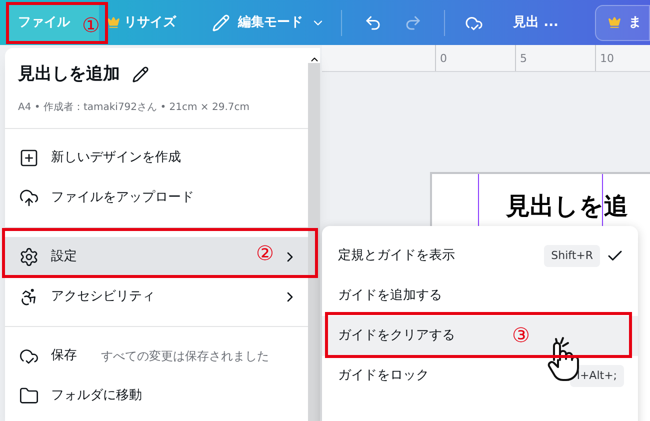 This screenshot has width=650, height=421. I want to click on menu-item-label: 新しいデザインを作成, so click(116, 157).